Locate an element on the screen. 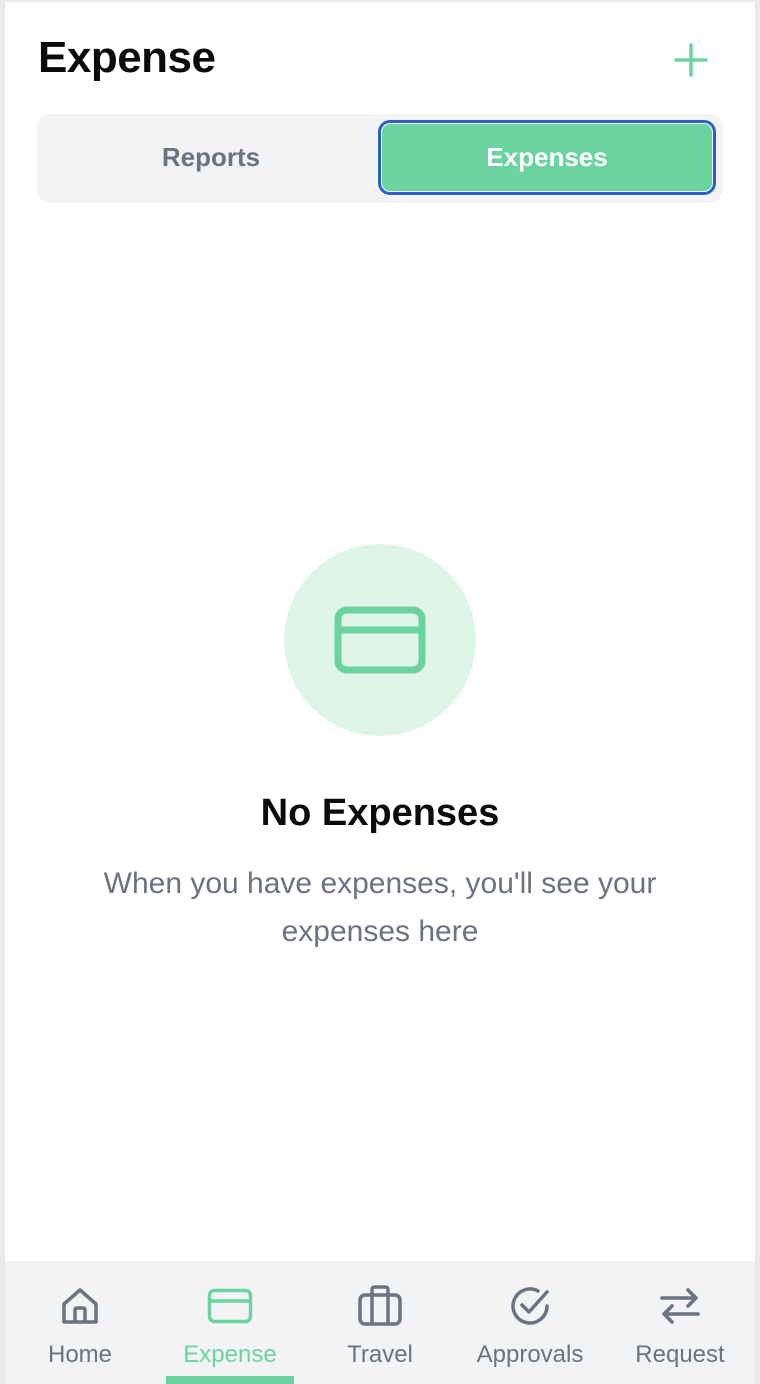  nav-label-expense: Expense is located at coordinates (230, 1354).